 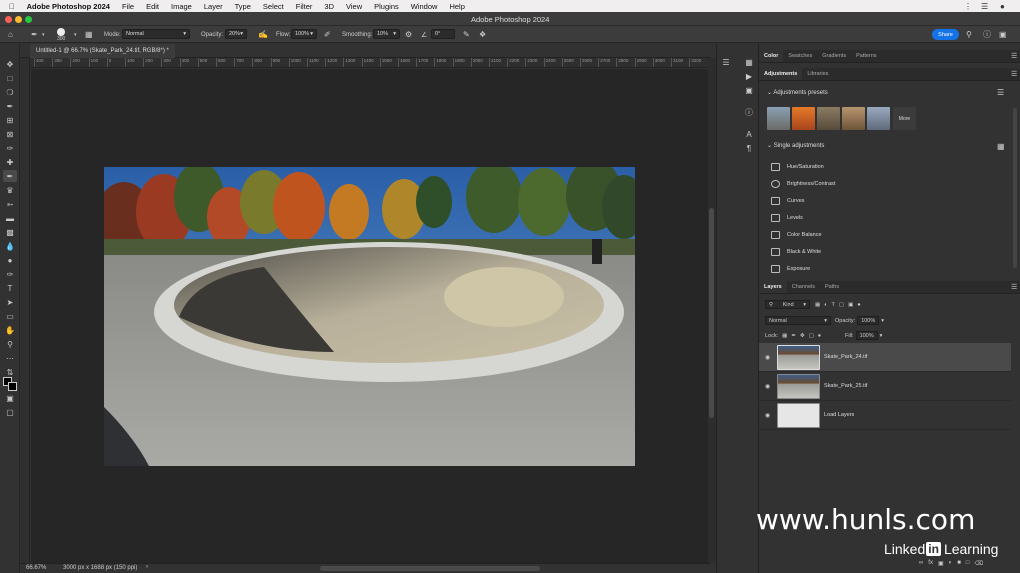 What do you see at coordinates (803, 184) in the screenshot?
I see `adjustment-brightness-contrast: Brightness/Contrast` at bounding box center [803, 184].